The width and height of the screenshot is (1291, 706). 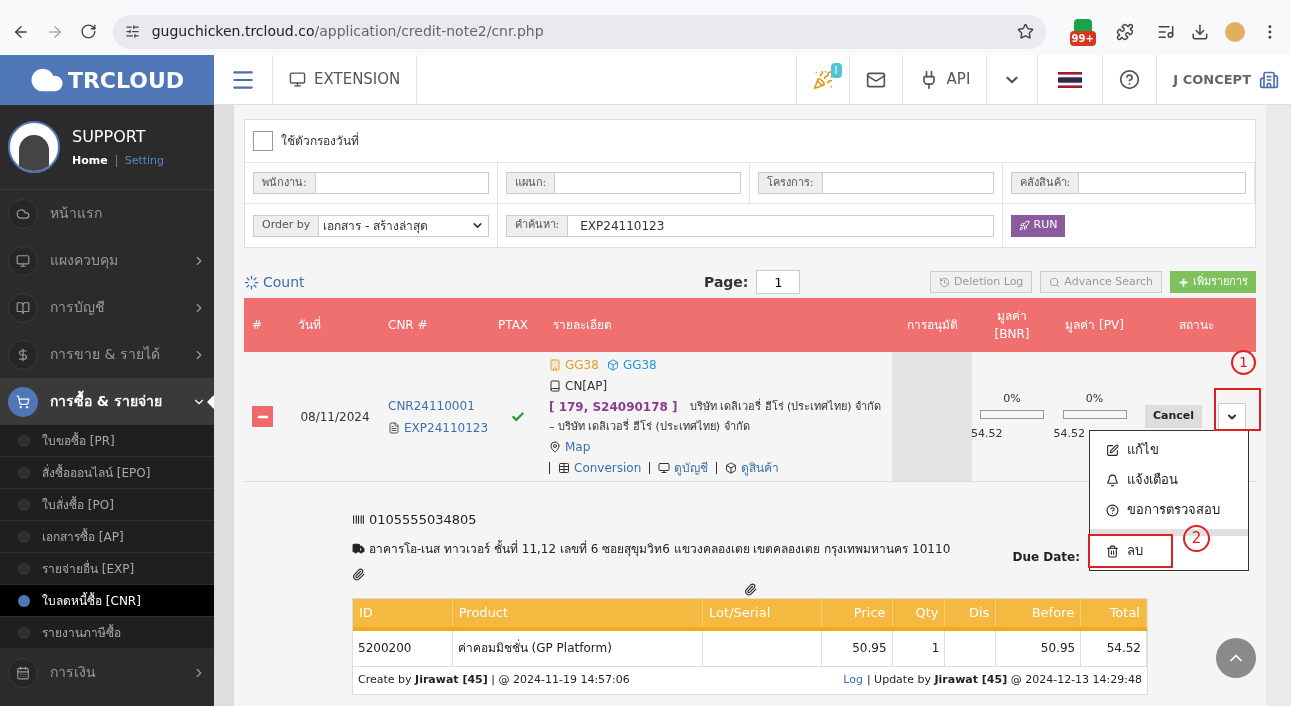 I want to click on logo: TRCLOUD, so click(x=107, y=80).